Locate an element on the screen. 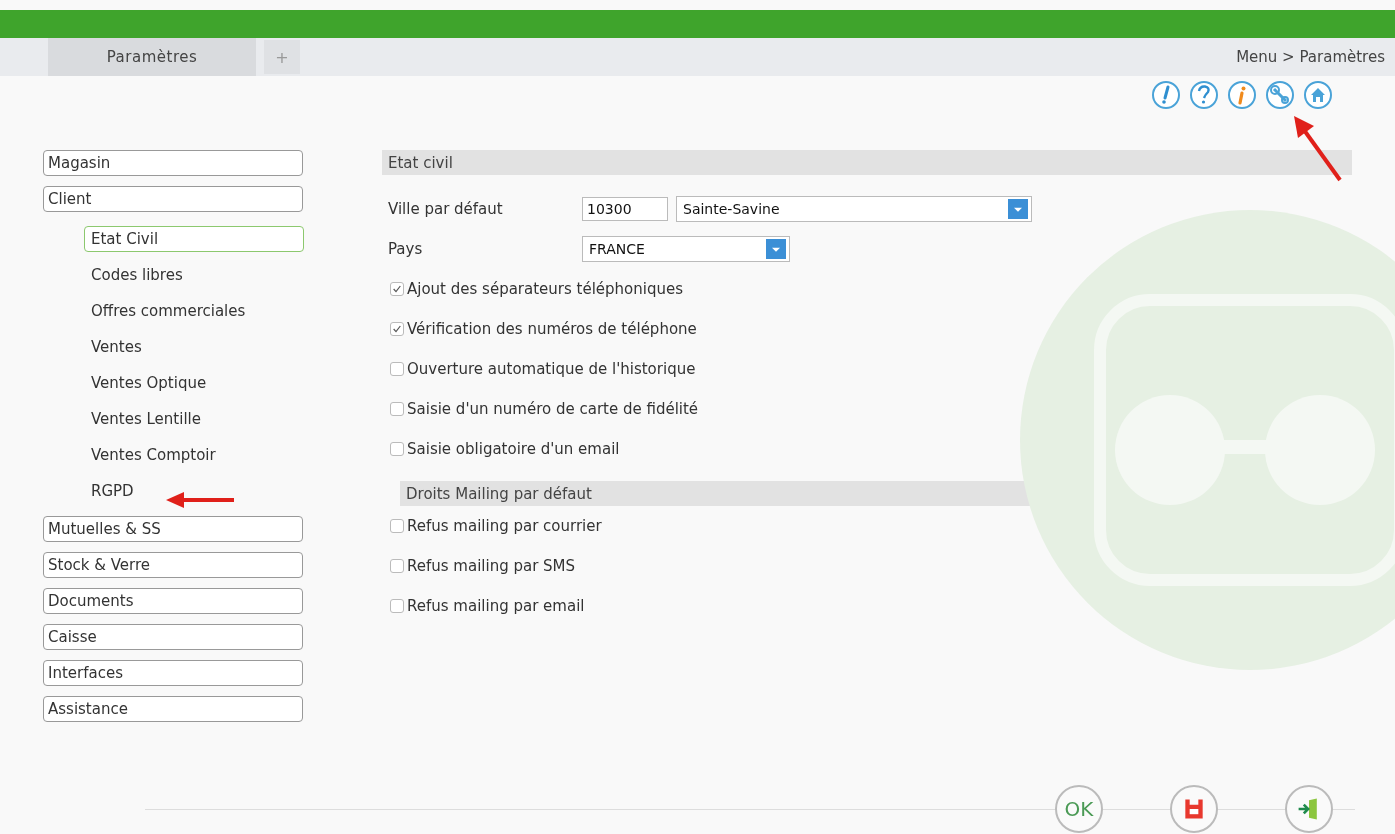 The height and width of the screenshot is (834, 1395). sidebar-subitem: Offres commerciales is located at coordinates (194, 311).